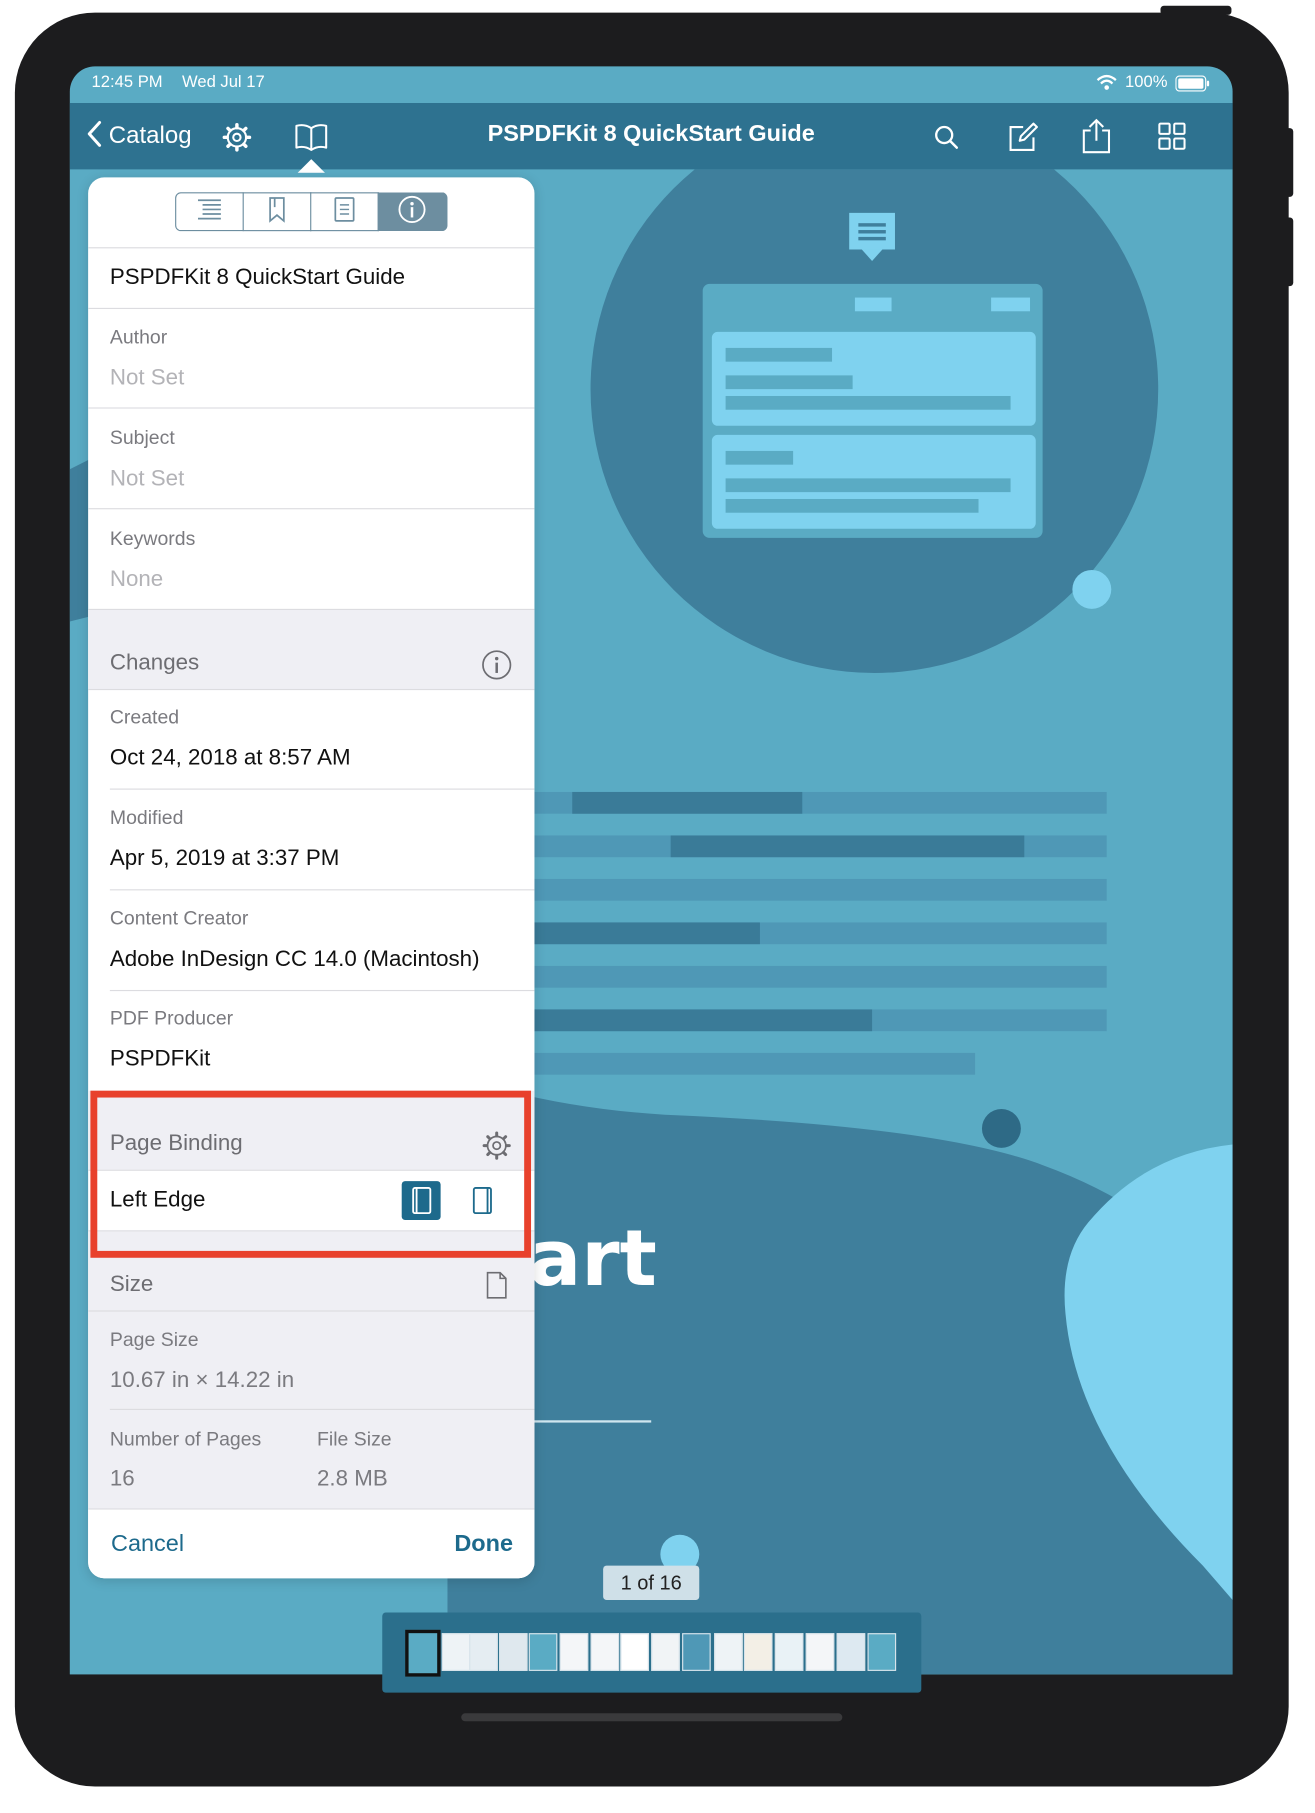  What do you see at coordinates (1096, 136) in the screenshot?
I see `share-icon` at bounding box center [1096, 136].